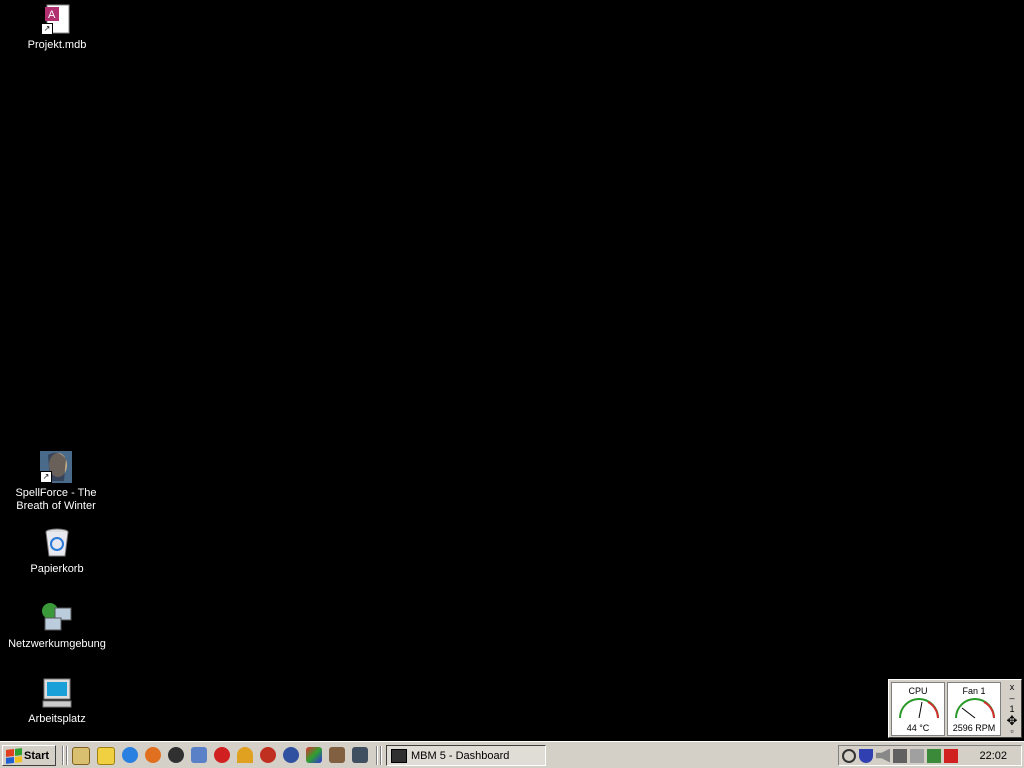  I want to click on search-icon, so click(849, 755).